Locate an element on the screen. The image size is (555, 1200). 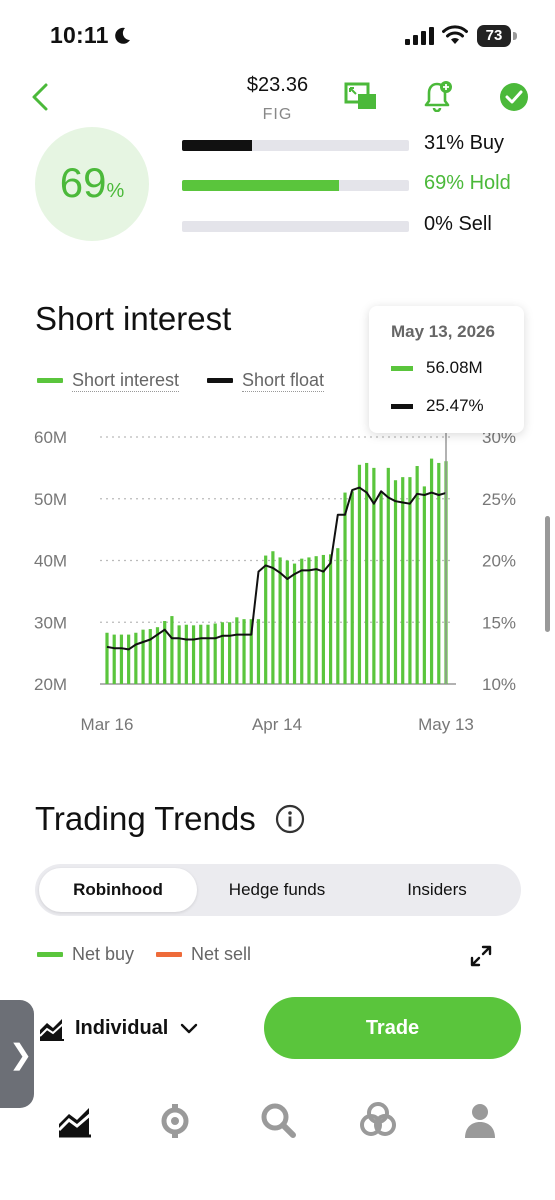
trading-trends-title: Trading Trends is located at coordinates (145, 819).